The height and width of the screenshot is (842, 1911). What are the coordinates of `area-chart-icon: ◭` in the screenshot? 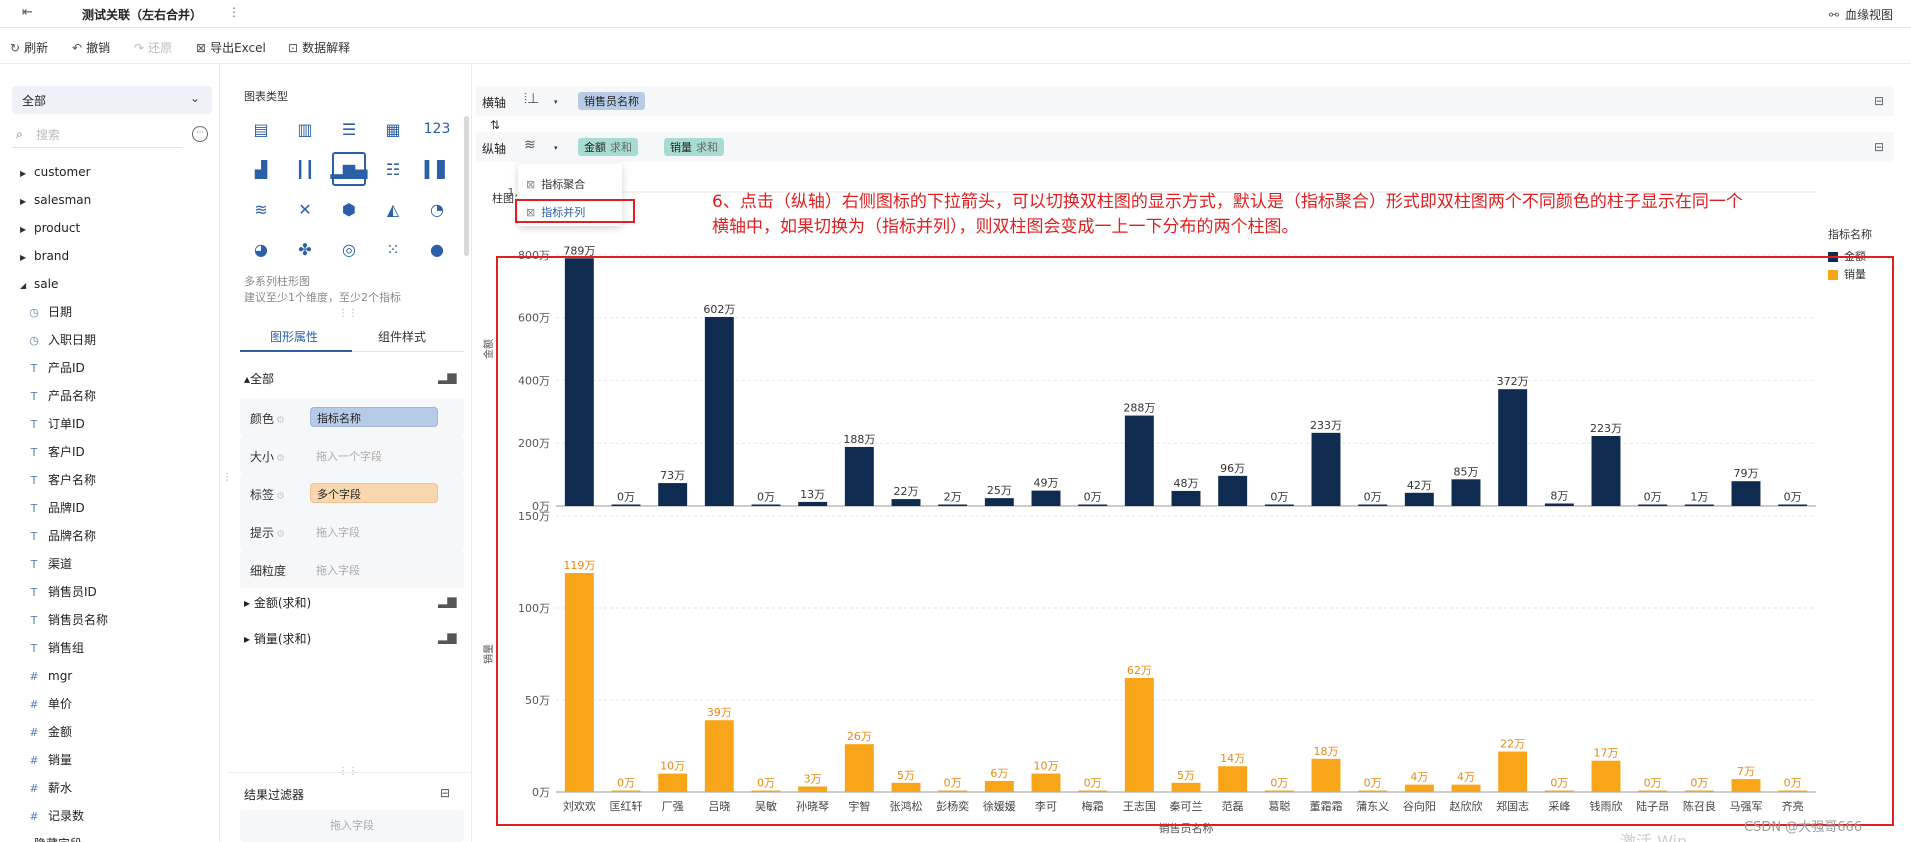 It's located at (393, 209).